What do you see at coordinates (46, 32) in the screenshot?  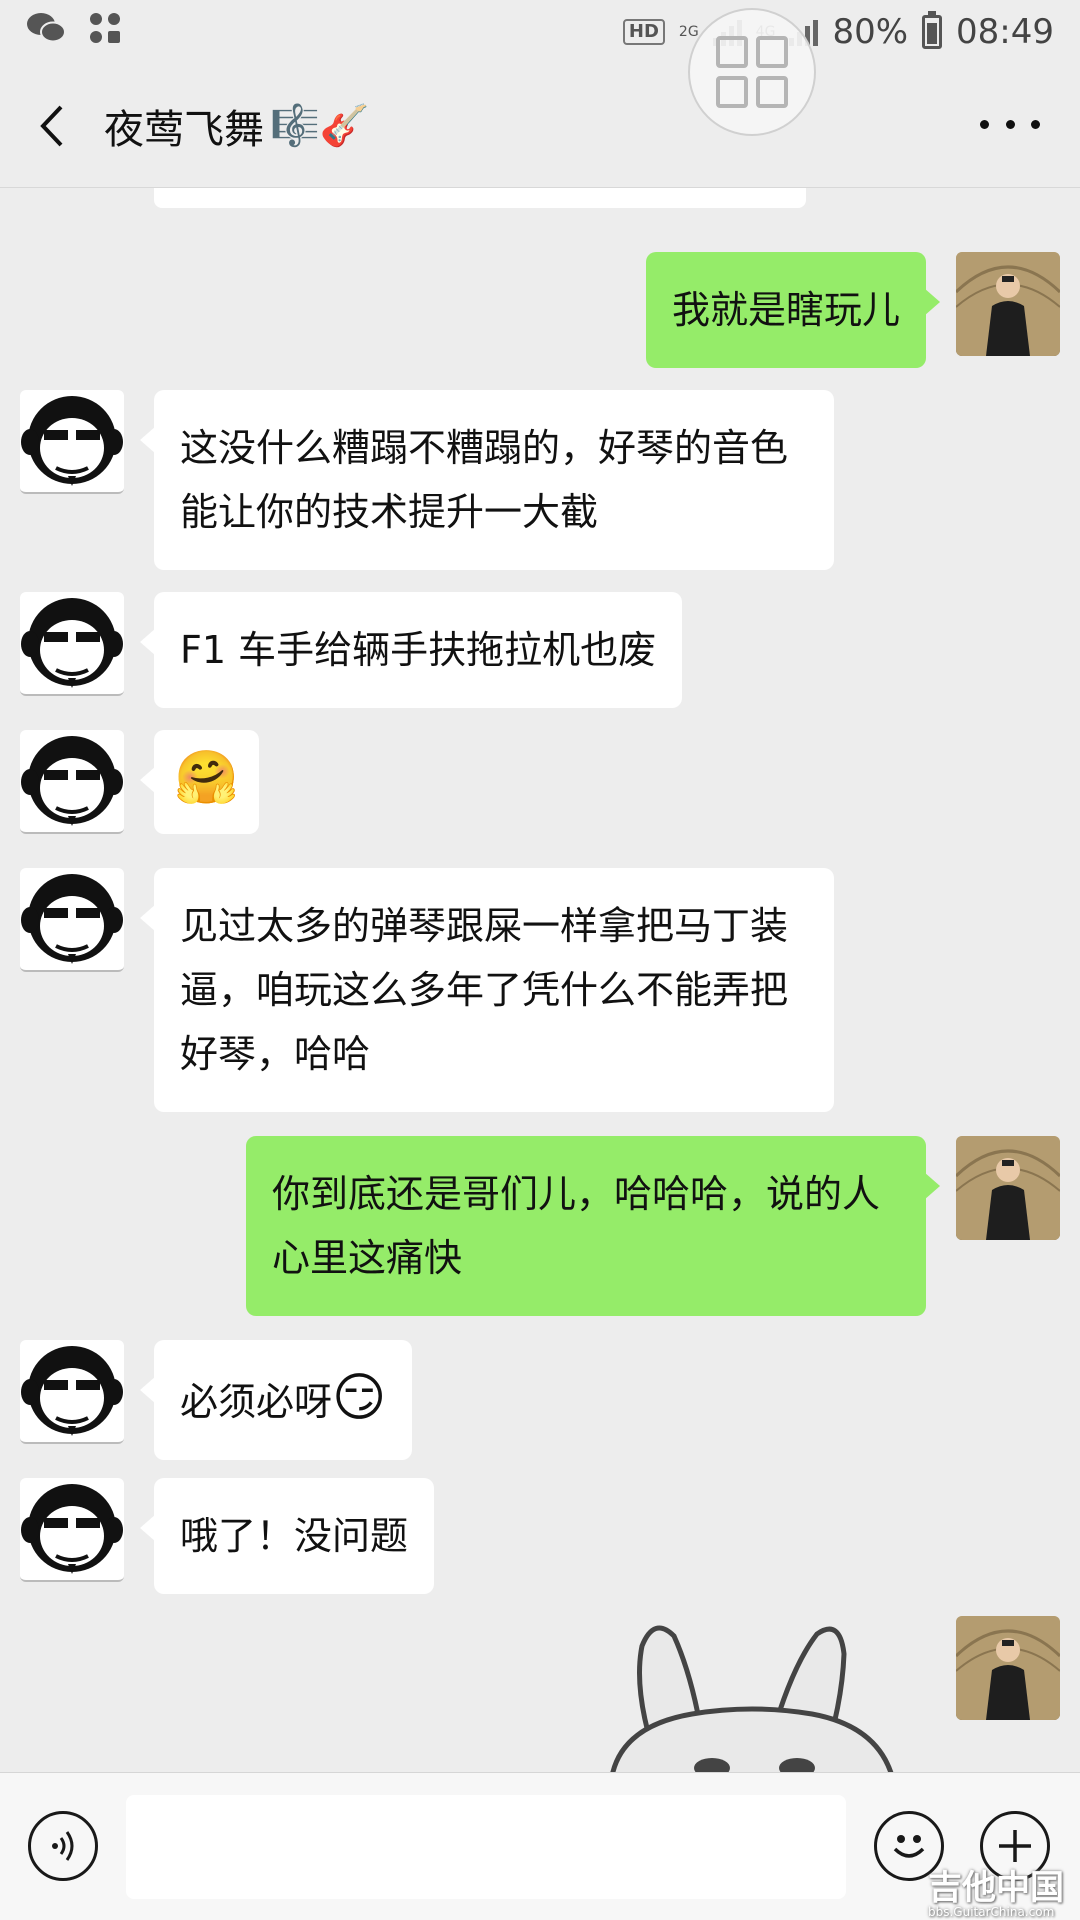 I see `wechat-icon` at bounding box center [46, 32].